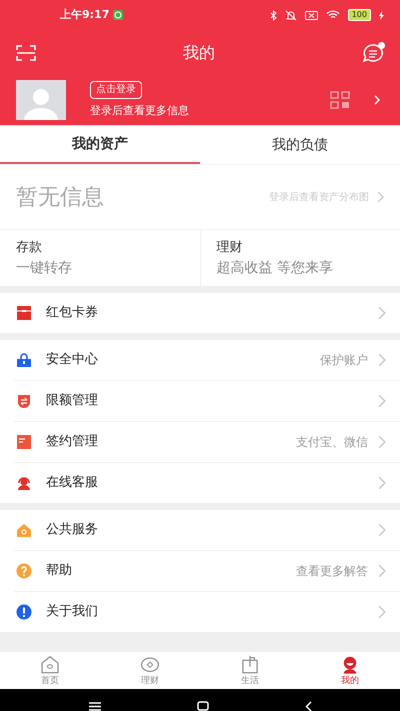 This screenshot has width=400, height=711. Describe the element at coordinates (116, 89) in the screenshot. I see `login-button: 点击登录` at that location.